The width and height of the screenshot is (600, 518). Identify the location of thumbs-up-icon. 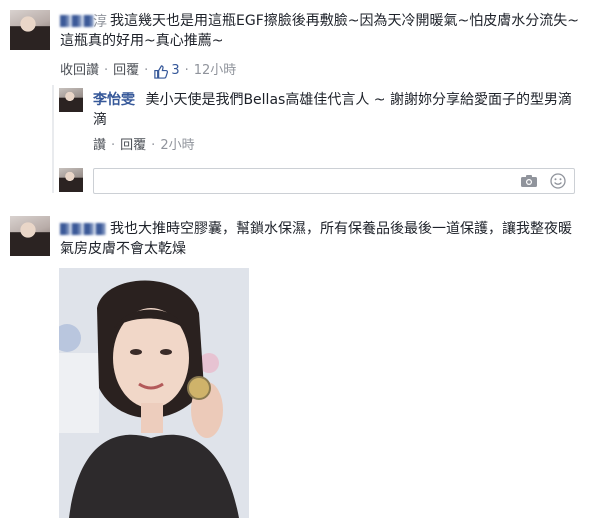
(161, 71).